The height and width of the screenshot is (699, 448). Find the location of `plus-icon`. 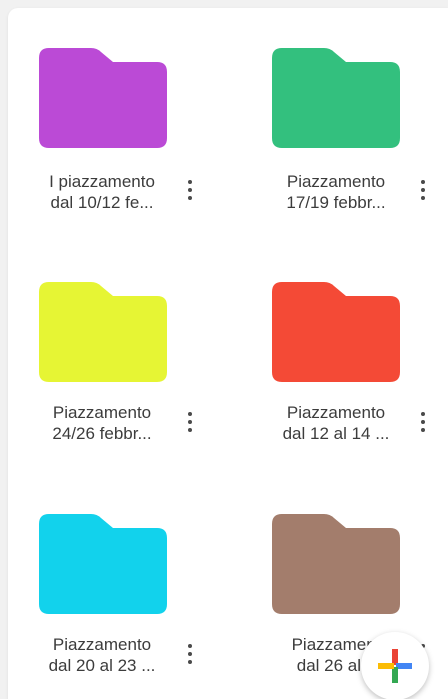

plus-icon is located at coordinates (395, 666).